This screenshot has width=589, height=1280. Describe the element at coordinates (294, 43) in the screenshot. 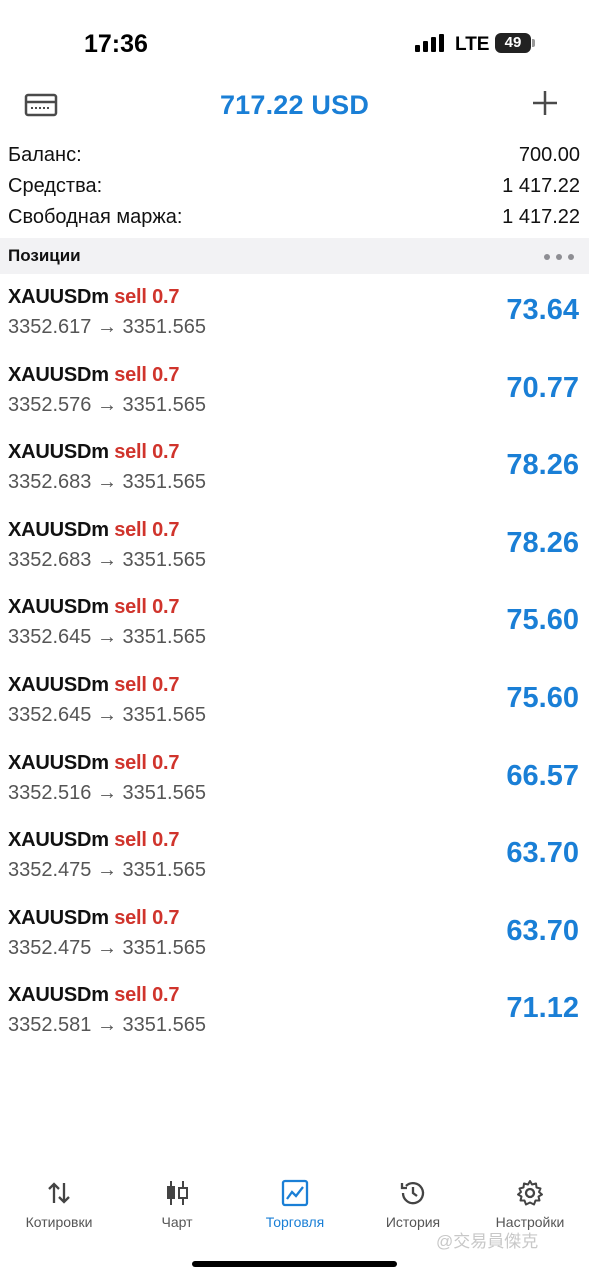

I see `status-bar: 17:36 LTE 49` at that location.